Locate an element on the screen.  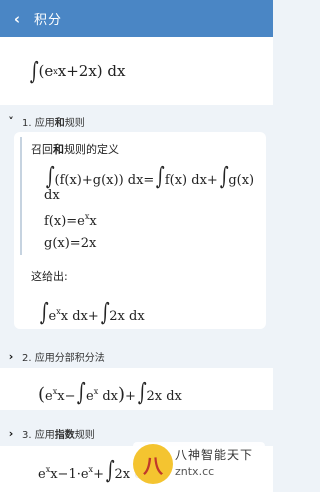
step-1-header: ˅ 1. 应用和规则 is located at coordinates (136, 121).